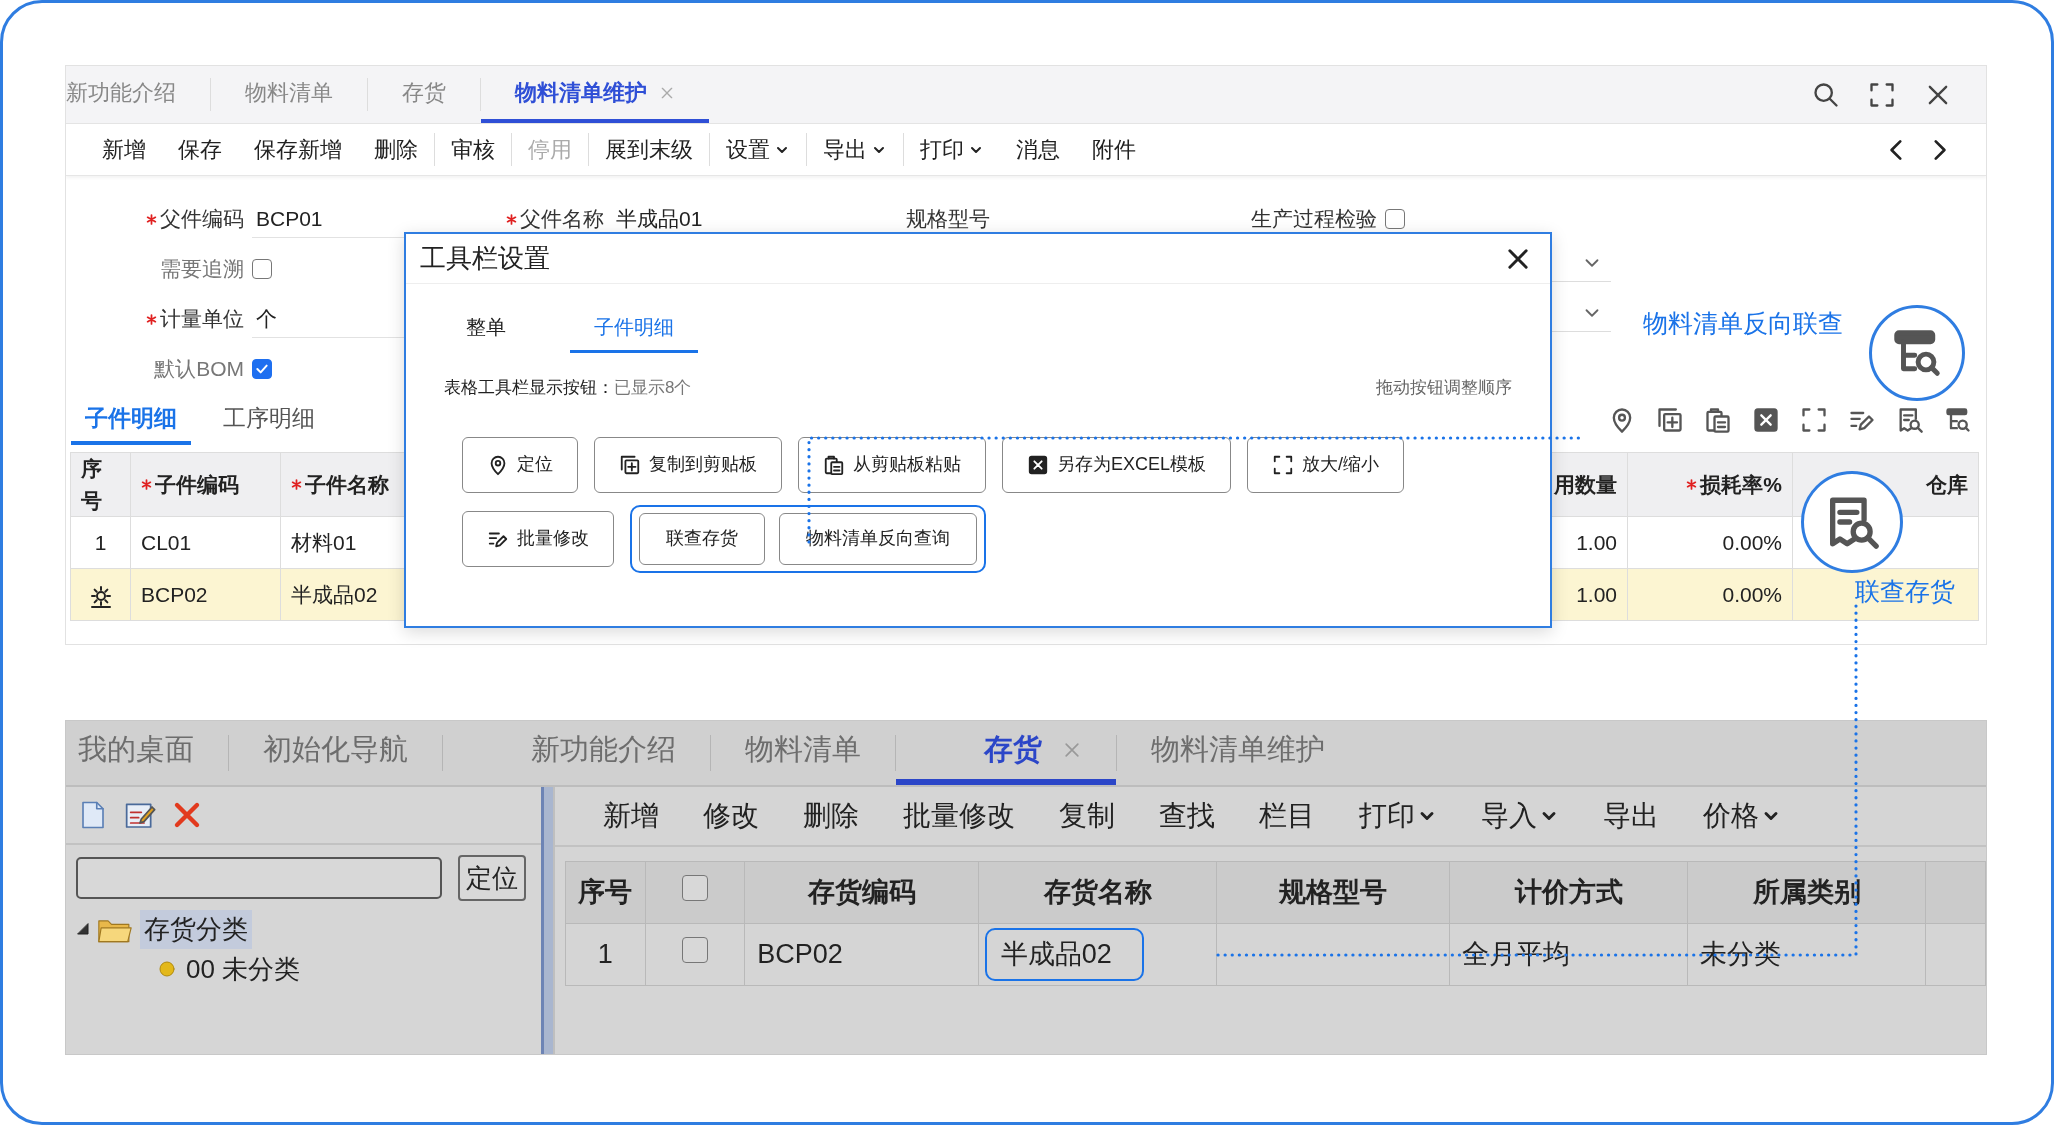 This screenshot has height=1125, width=2054. Describe the element at coordinates (324, 542) in the screenshot. I see `table-cell: 材料01` at that location.